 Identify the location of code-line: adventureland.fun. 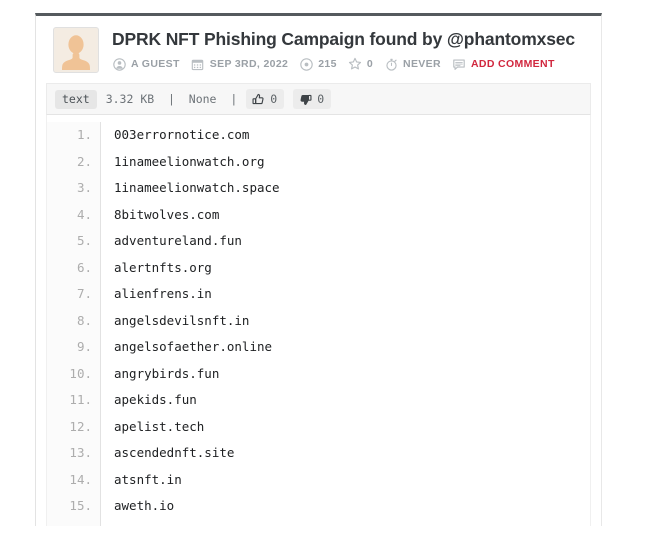
(178, 240).